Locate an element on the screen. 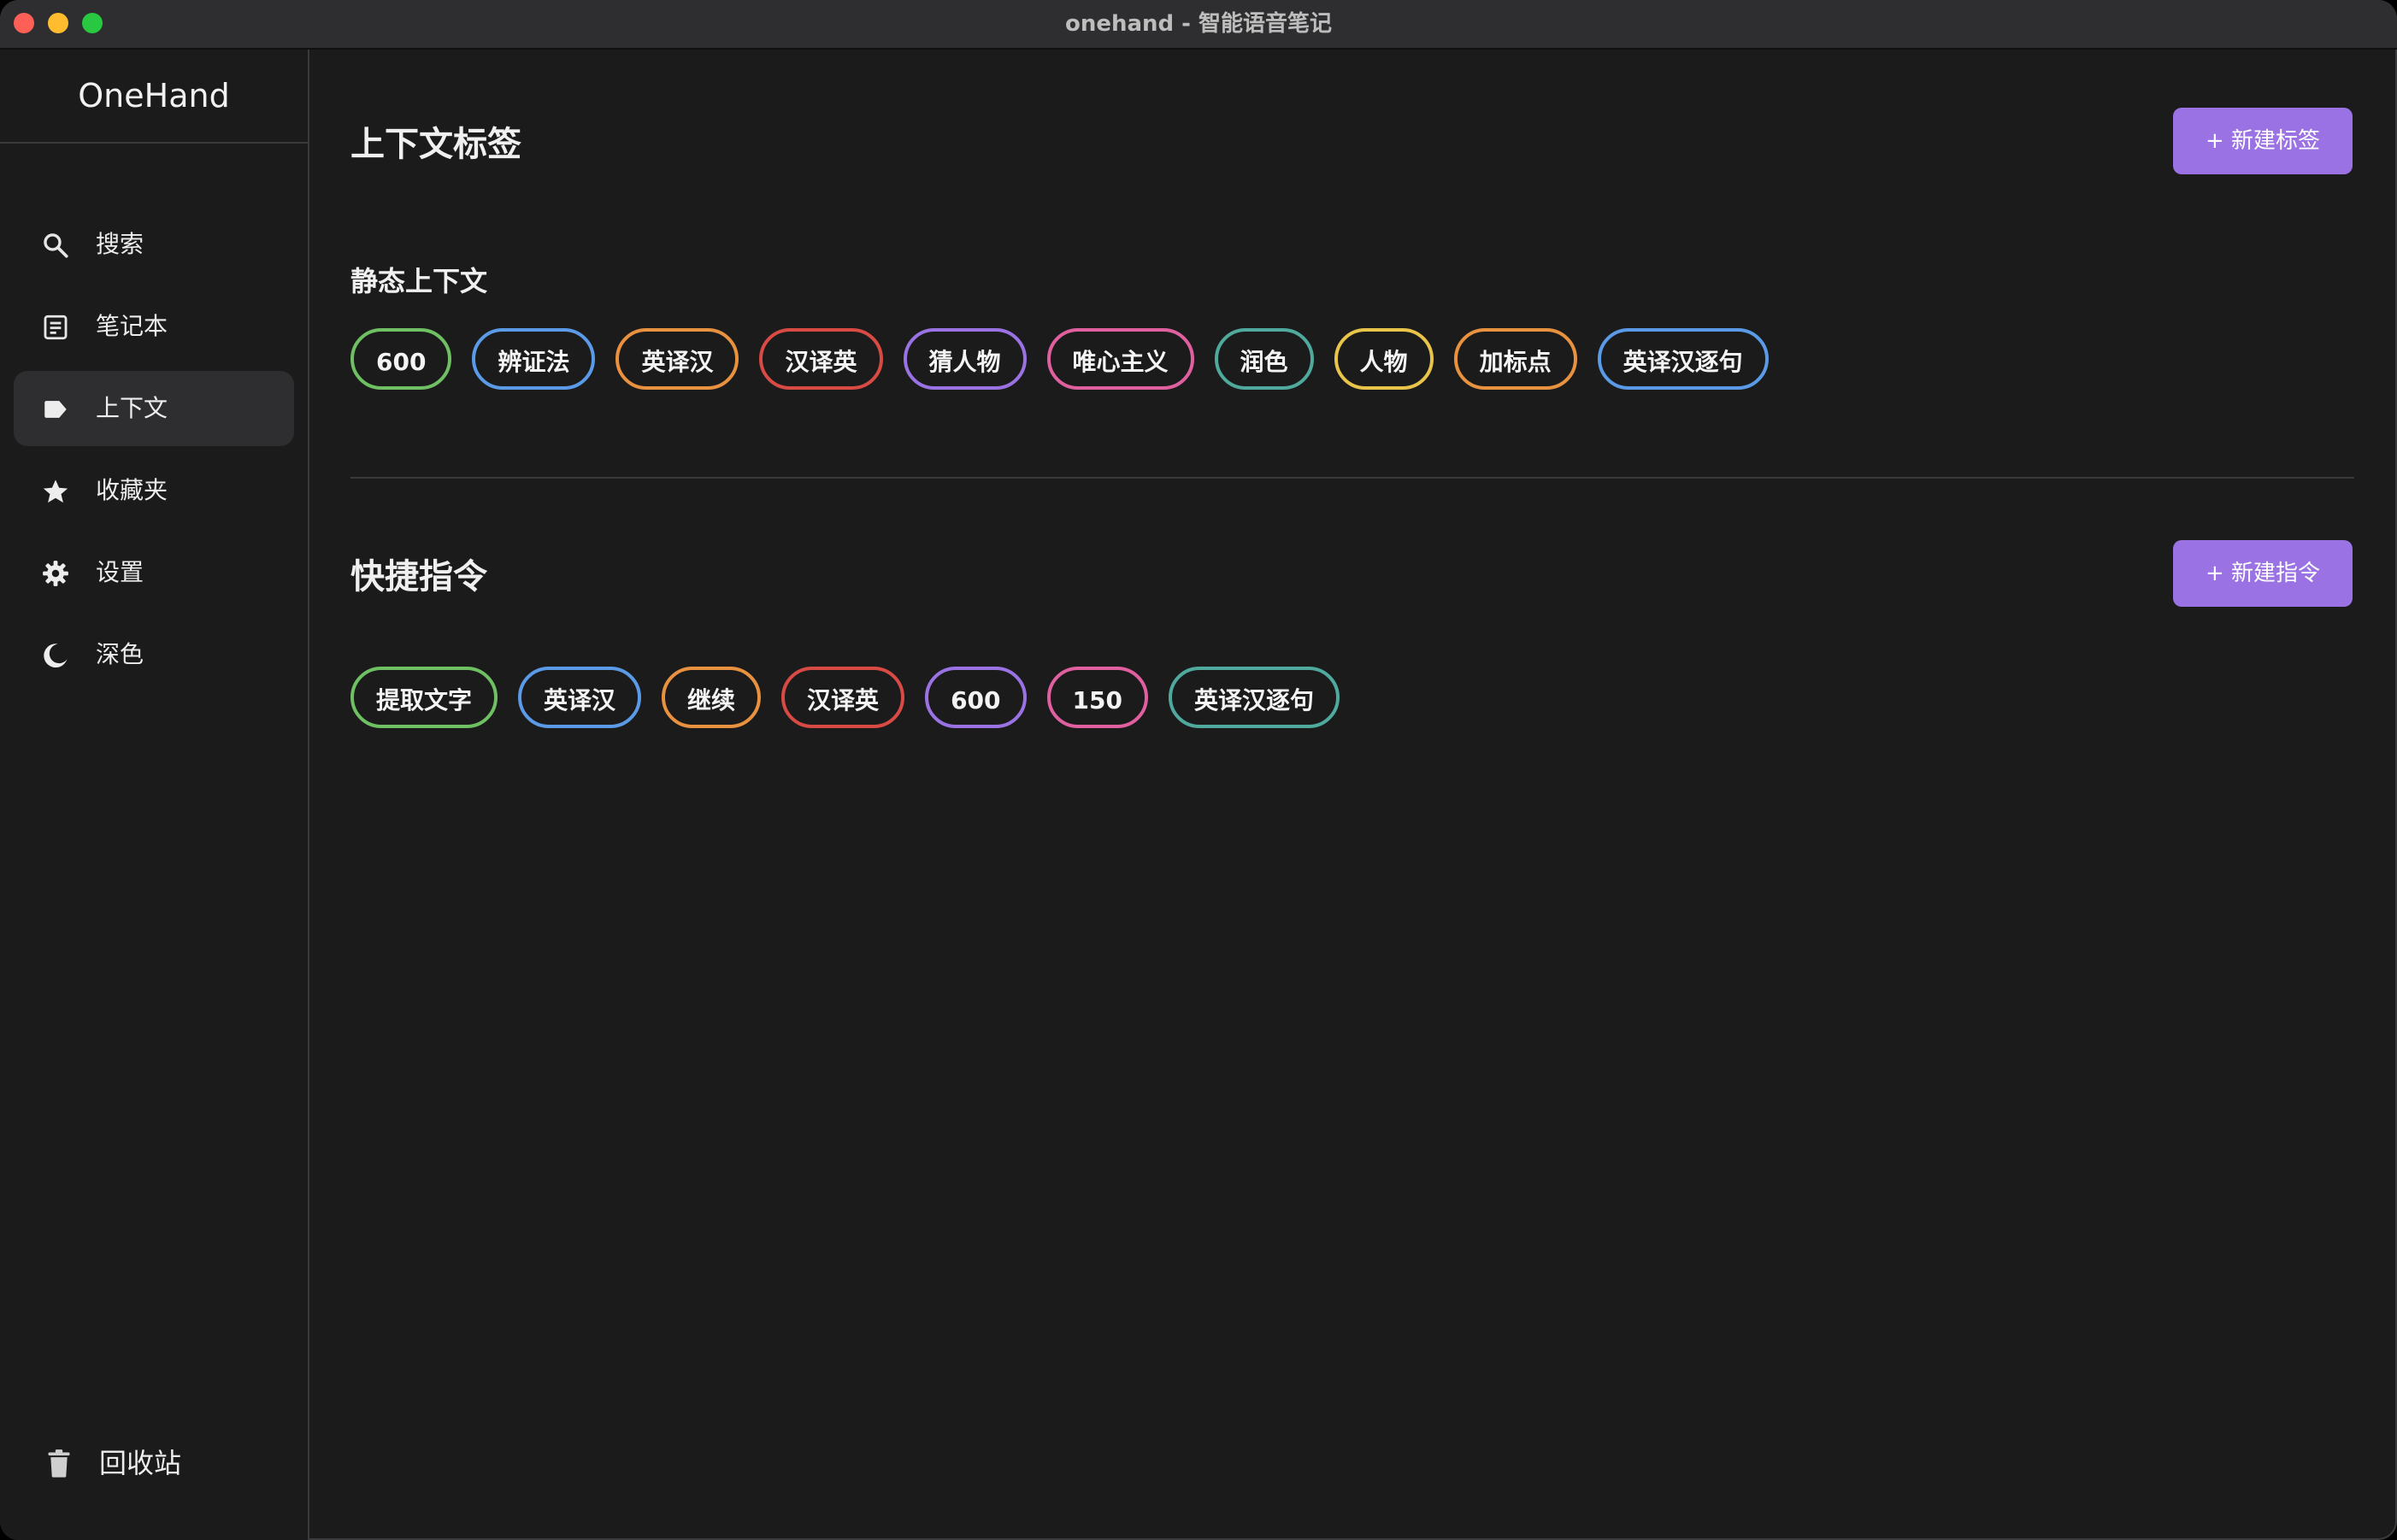  context-tag-chip: 润色 is located at coordinates (1264, 359).